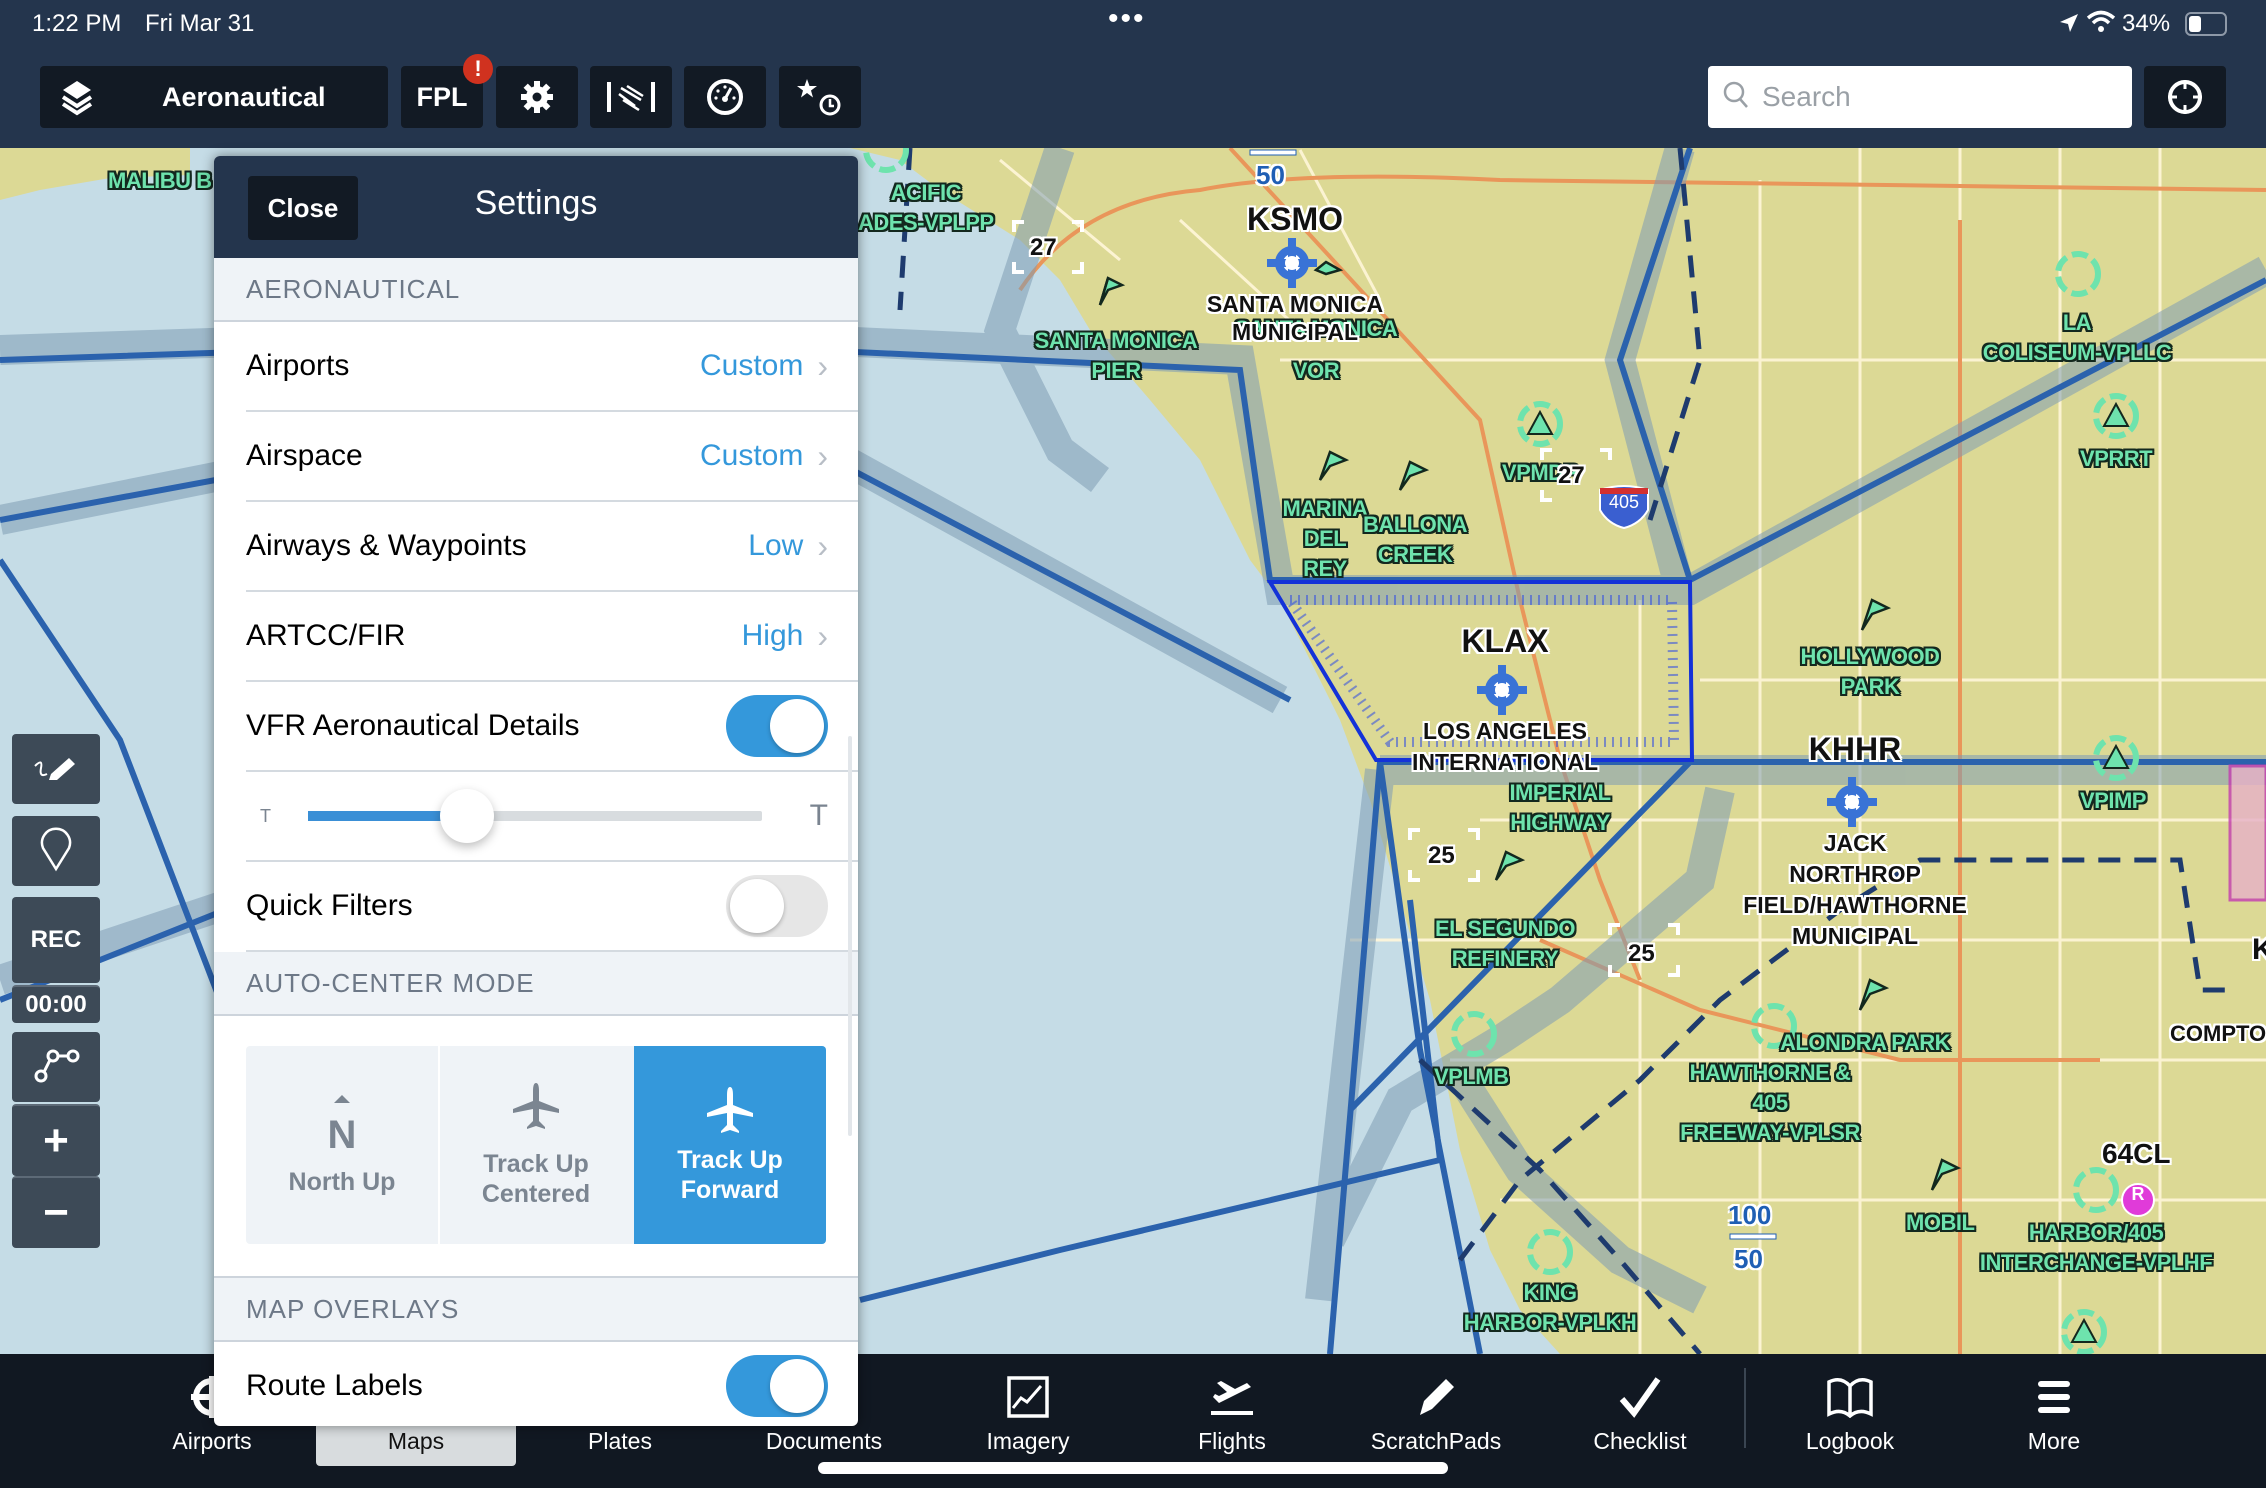 The height and width of the screenshot is (1488, 2266). I want to click on map-label-line: PARK, so click(1870, 686).